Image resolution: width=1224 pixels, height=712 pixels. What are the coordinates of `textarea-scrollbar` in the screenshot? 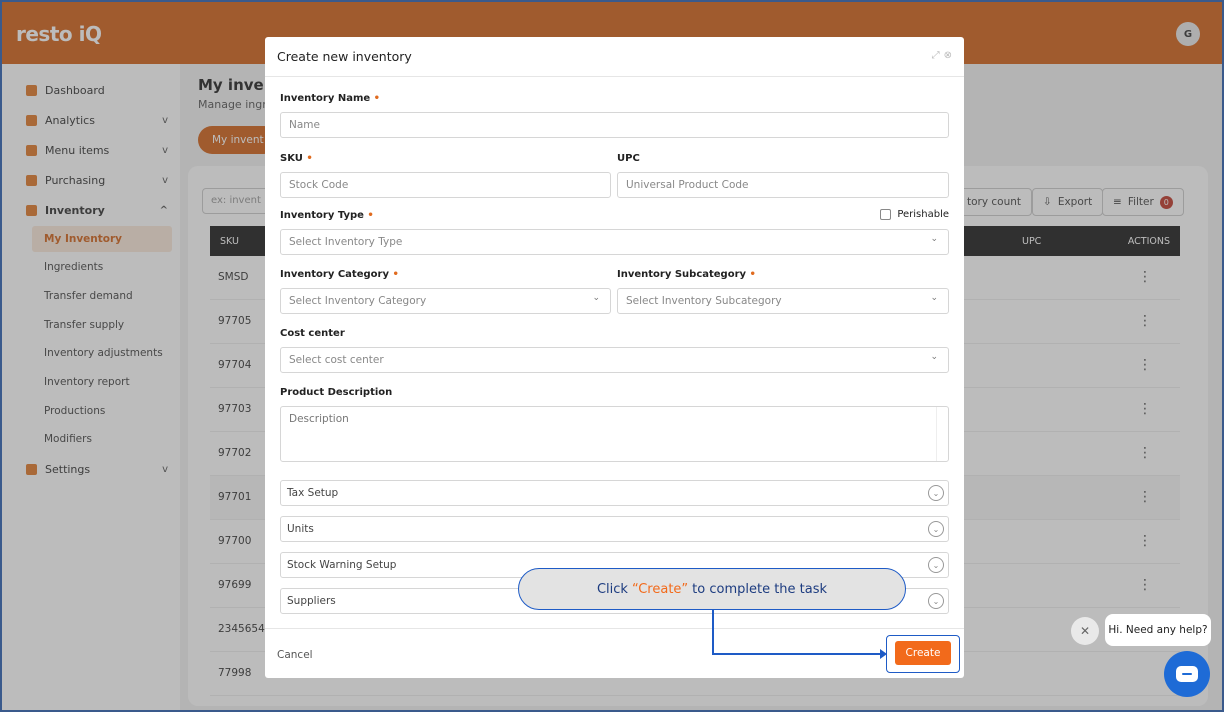 It's located at (942, 434).